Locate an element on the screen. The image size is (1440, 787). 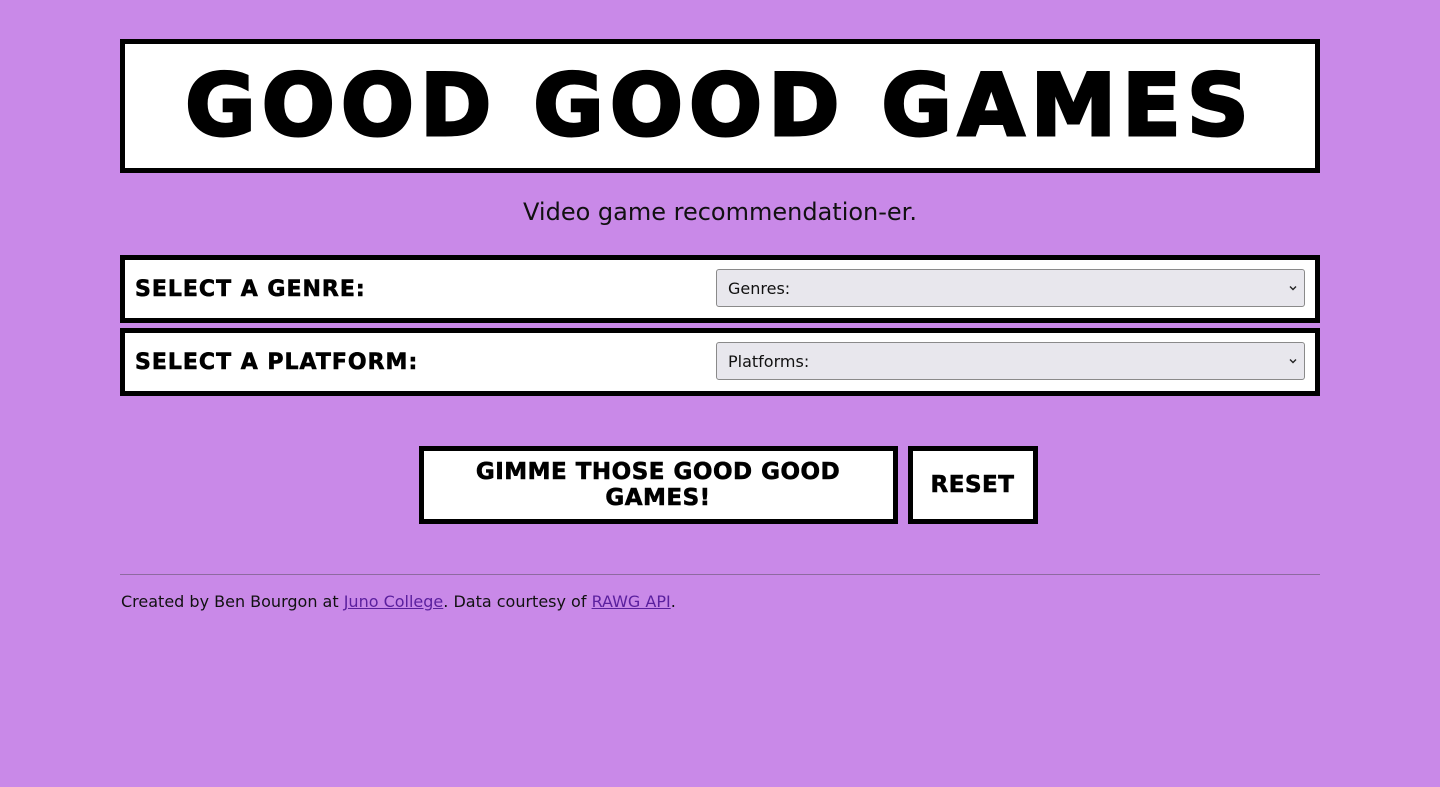
platform-select: Platforms: is located at coordinates (1010, 361).